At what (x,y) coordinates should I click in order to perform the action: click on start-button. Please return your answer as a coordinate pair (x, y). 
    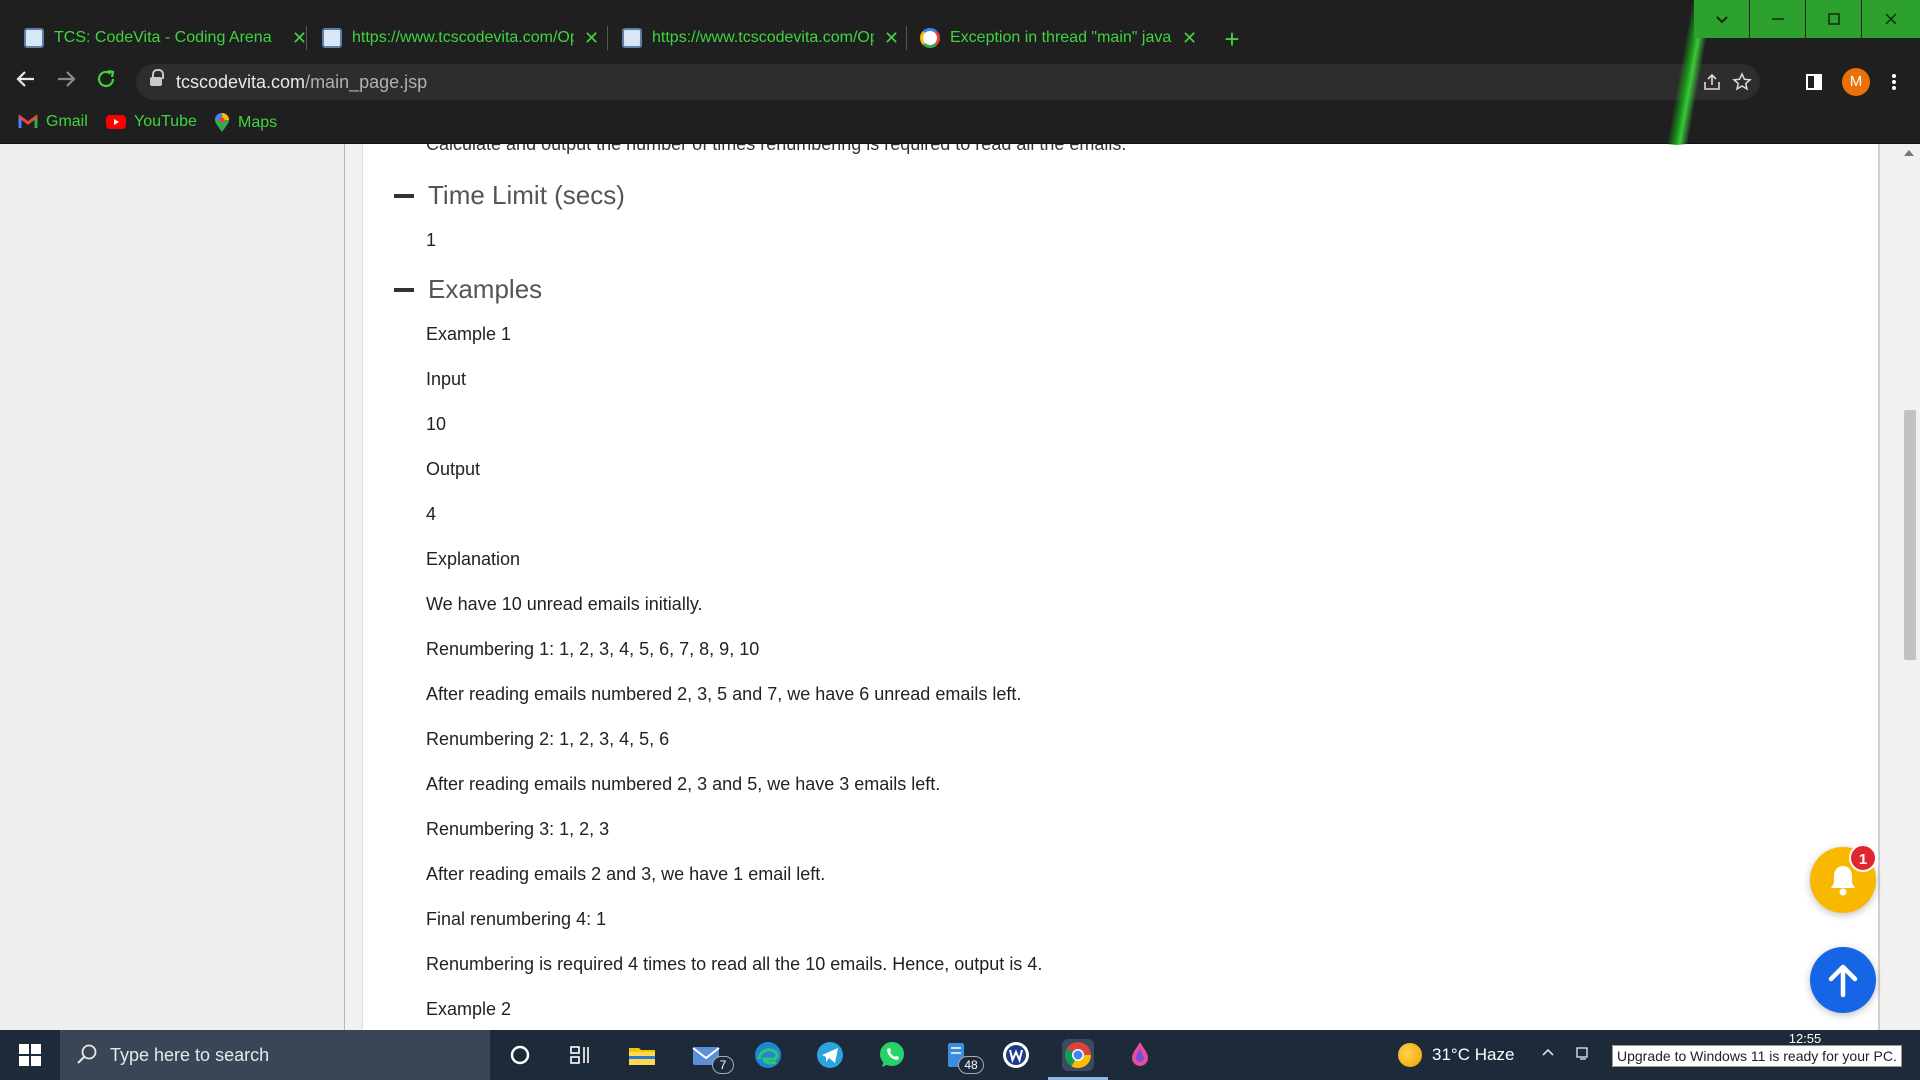
    Looking at the image, I should click on (30, 1055).